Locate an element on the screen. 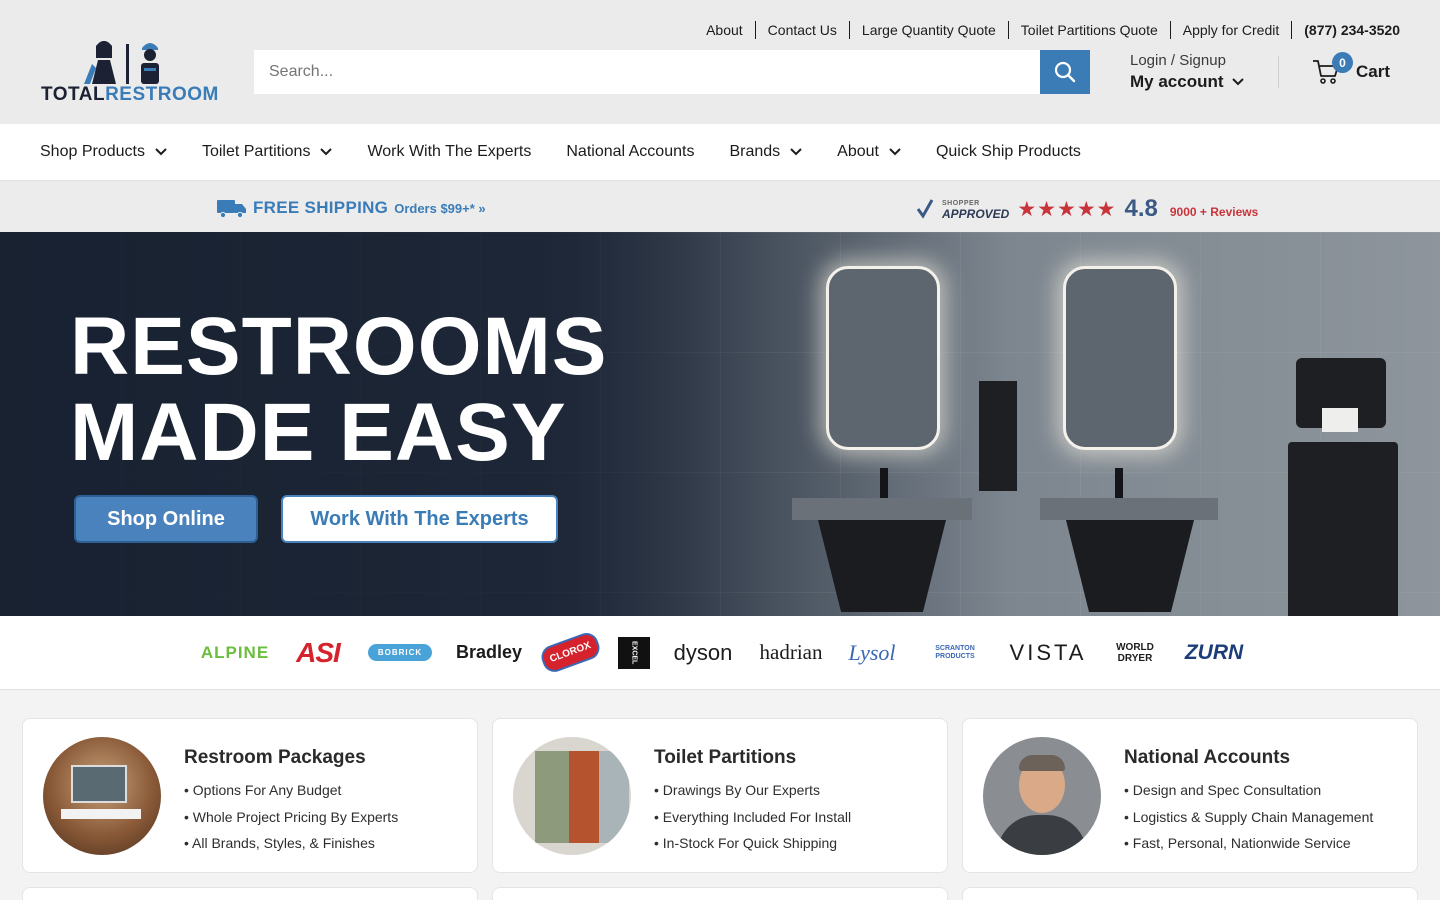 This screenshot has width=1440, height=900. nav-item-label: About is located at coordinates (858, 151).